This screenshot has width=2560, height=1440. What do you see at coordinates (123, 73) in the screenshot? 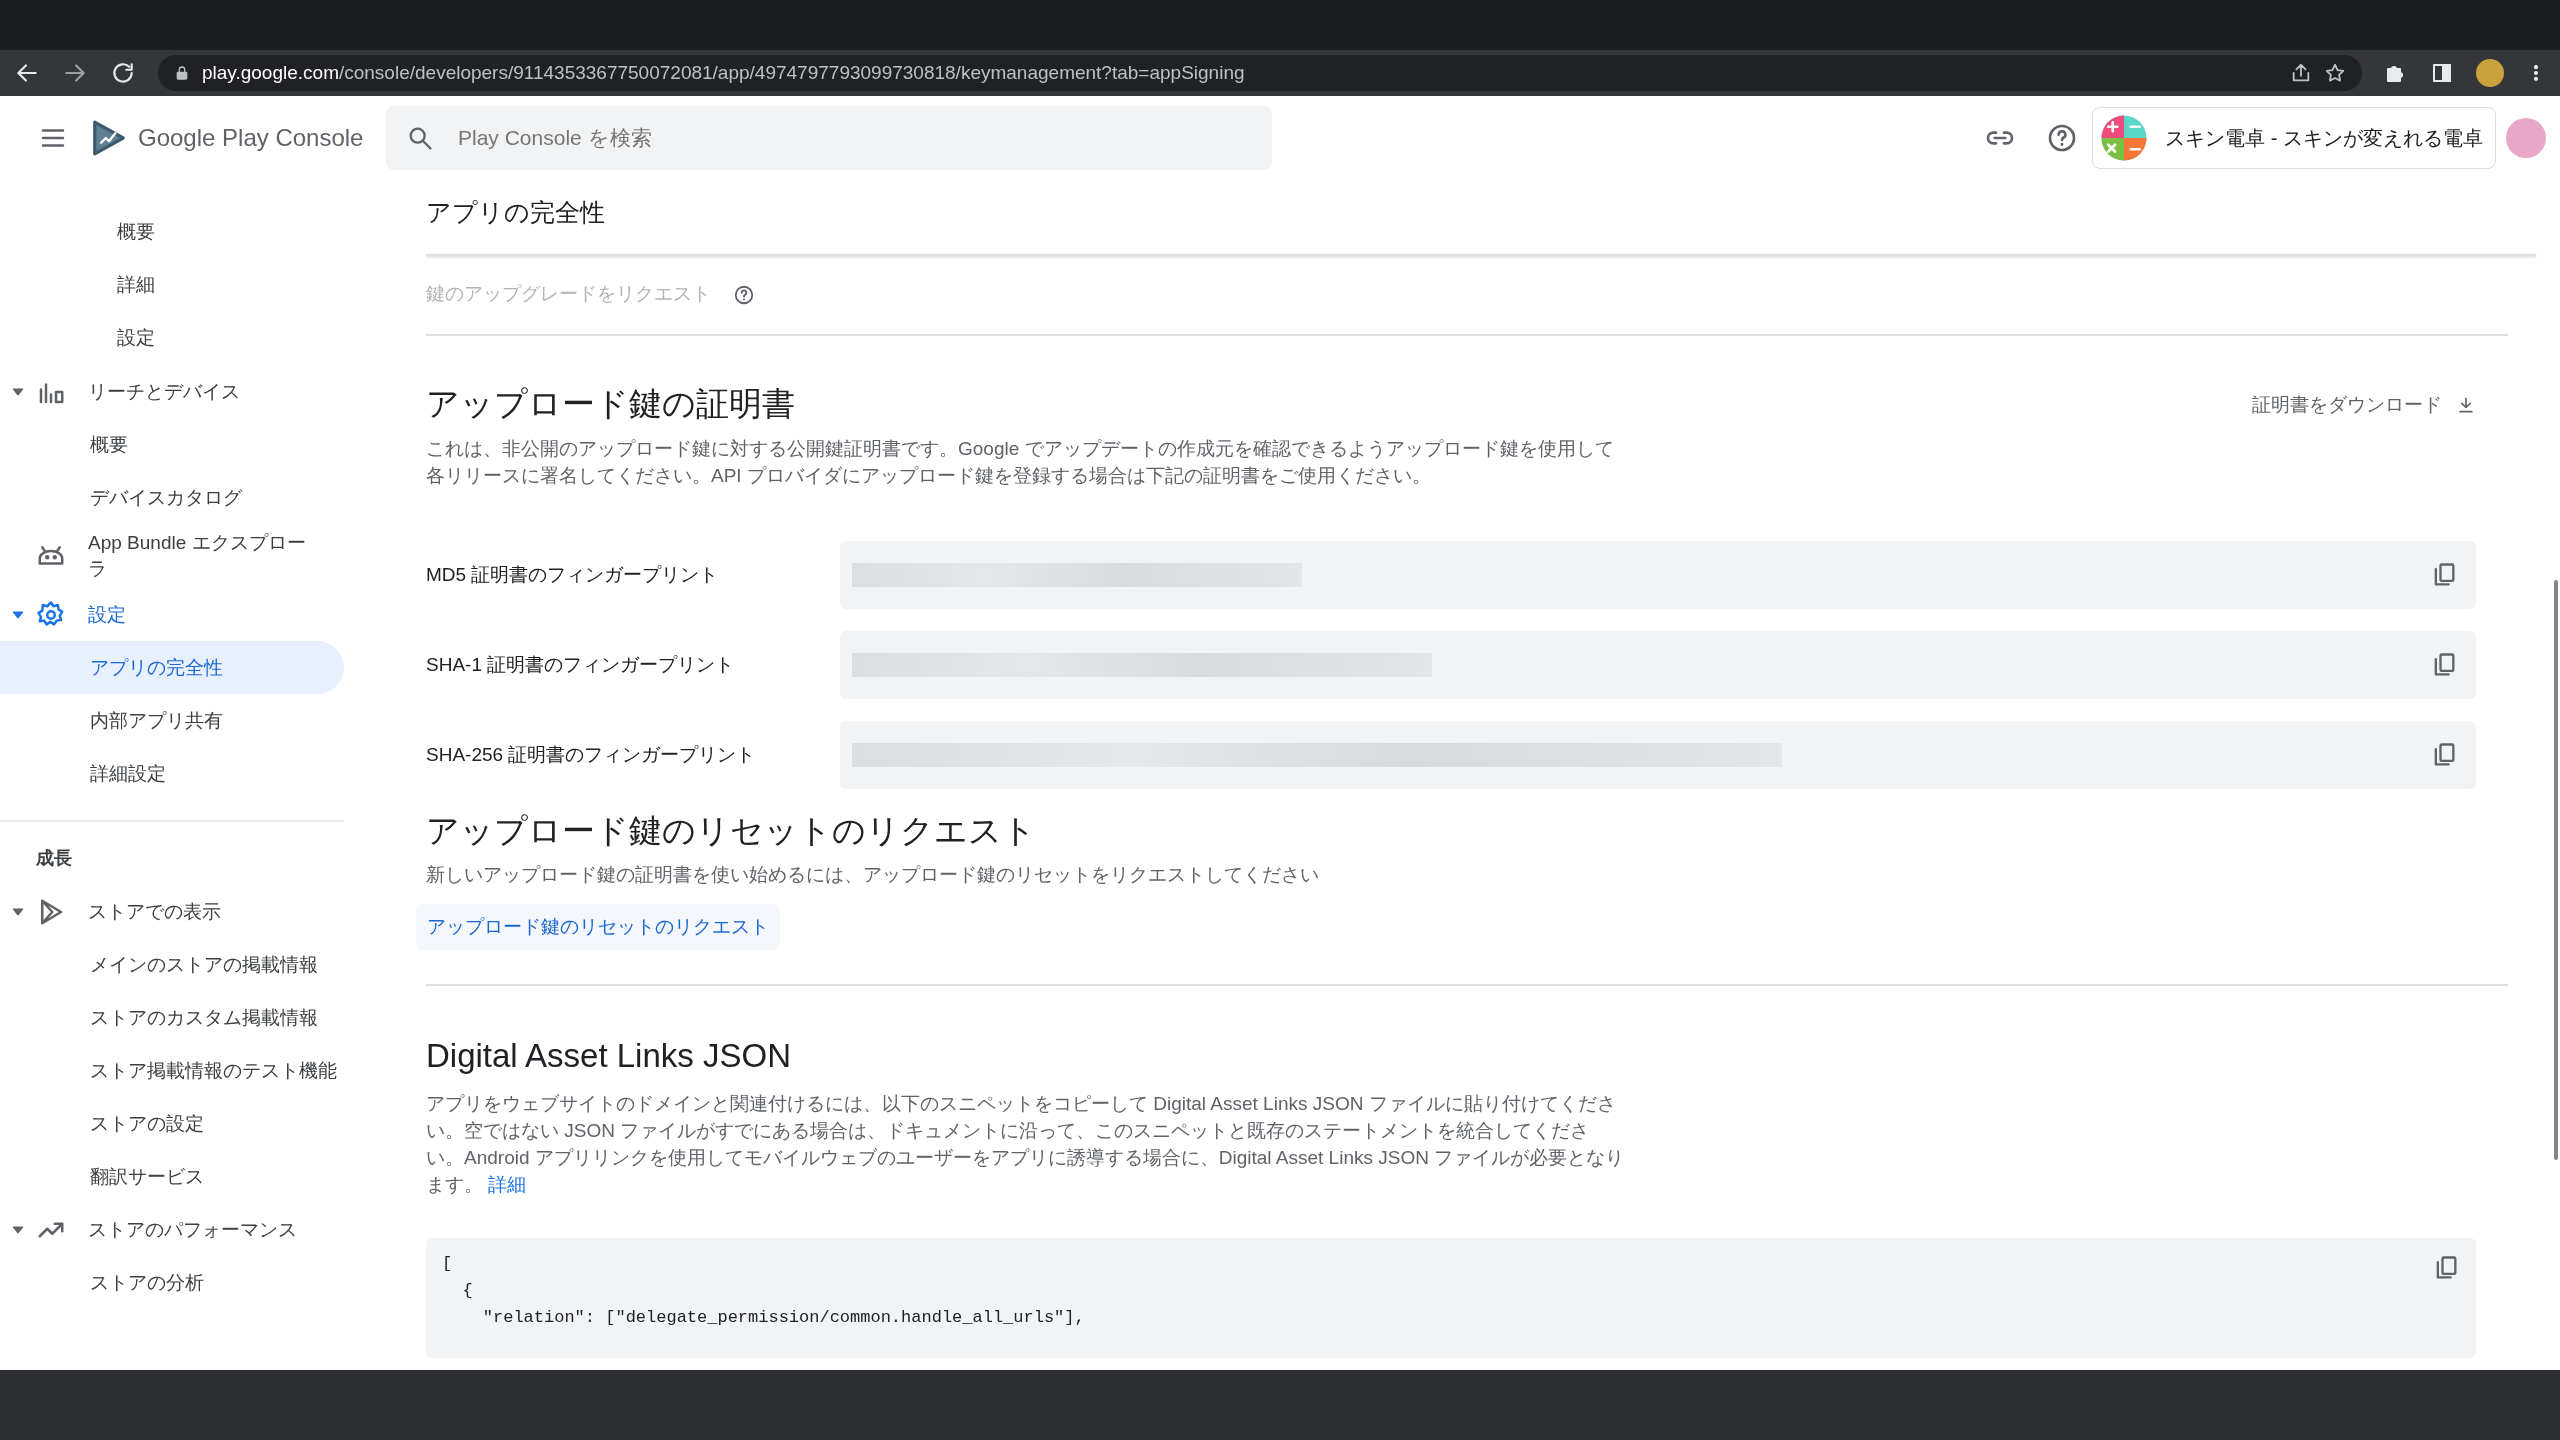
I see `reload-icon` at bounding box center [123, 73].